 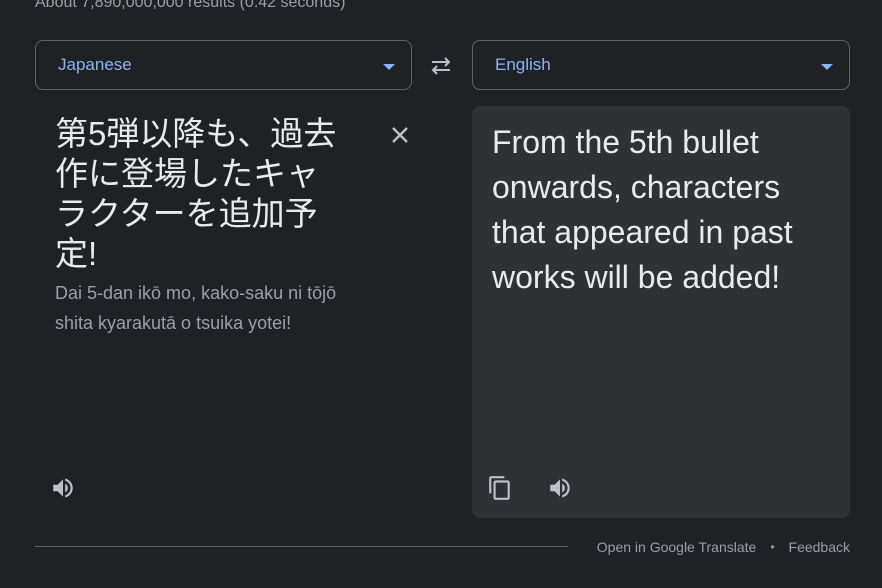 I want to click on source-language-select: Japanese, so click(x=223, y=65).